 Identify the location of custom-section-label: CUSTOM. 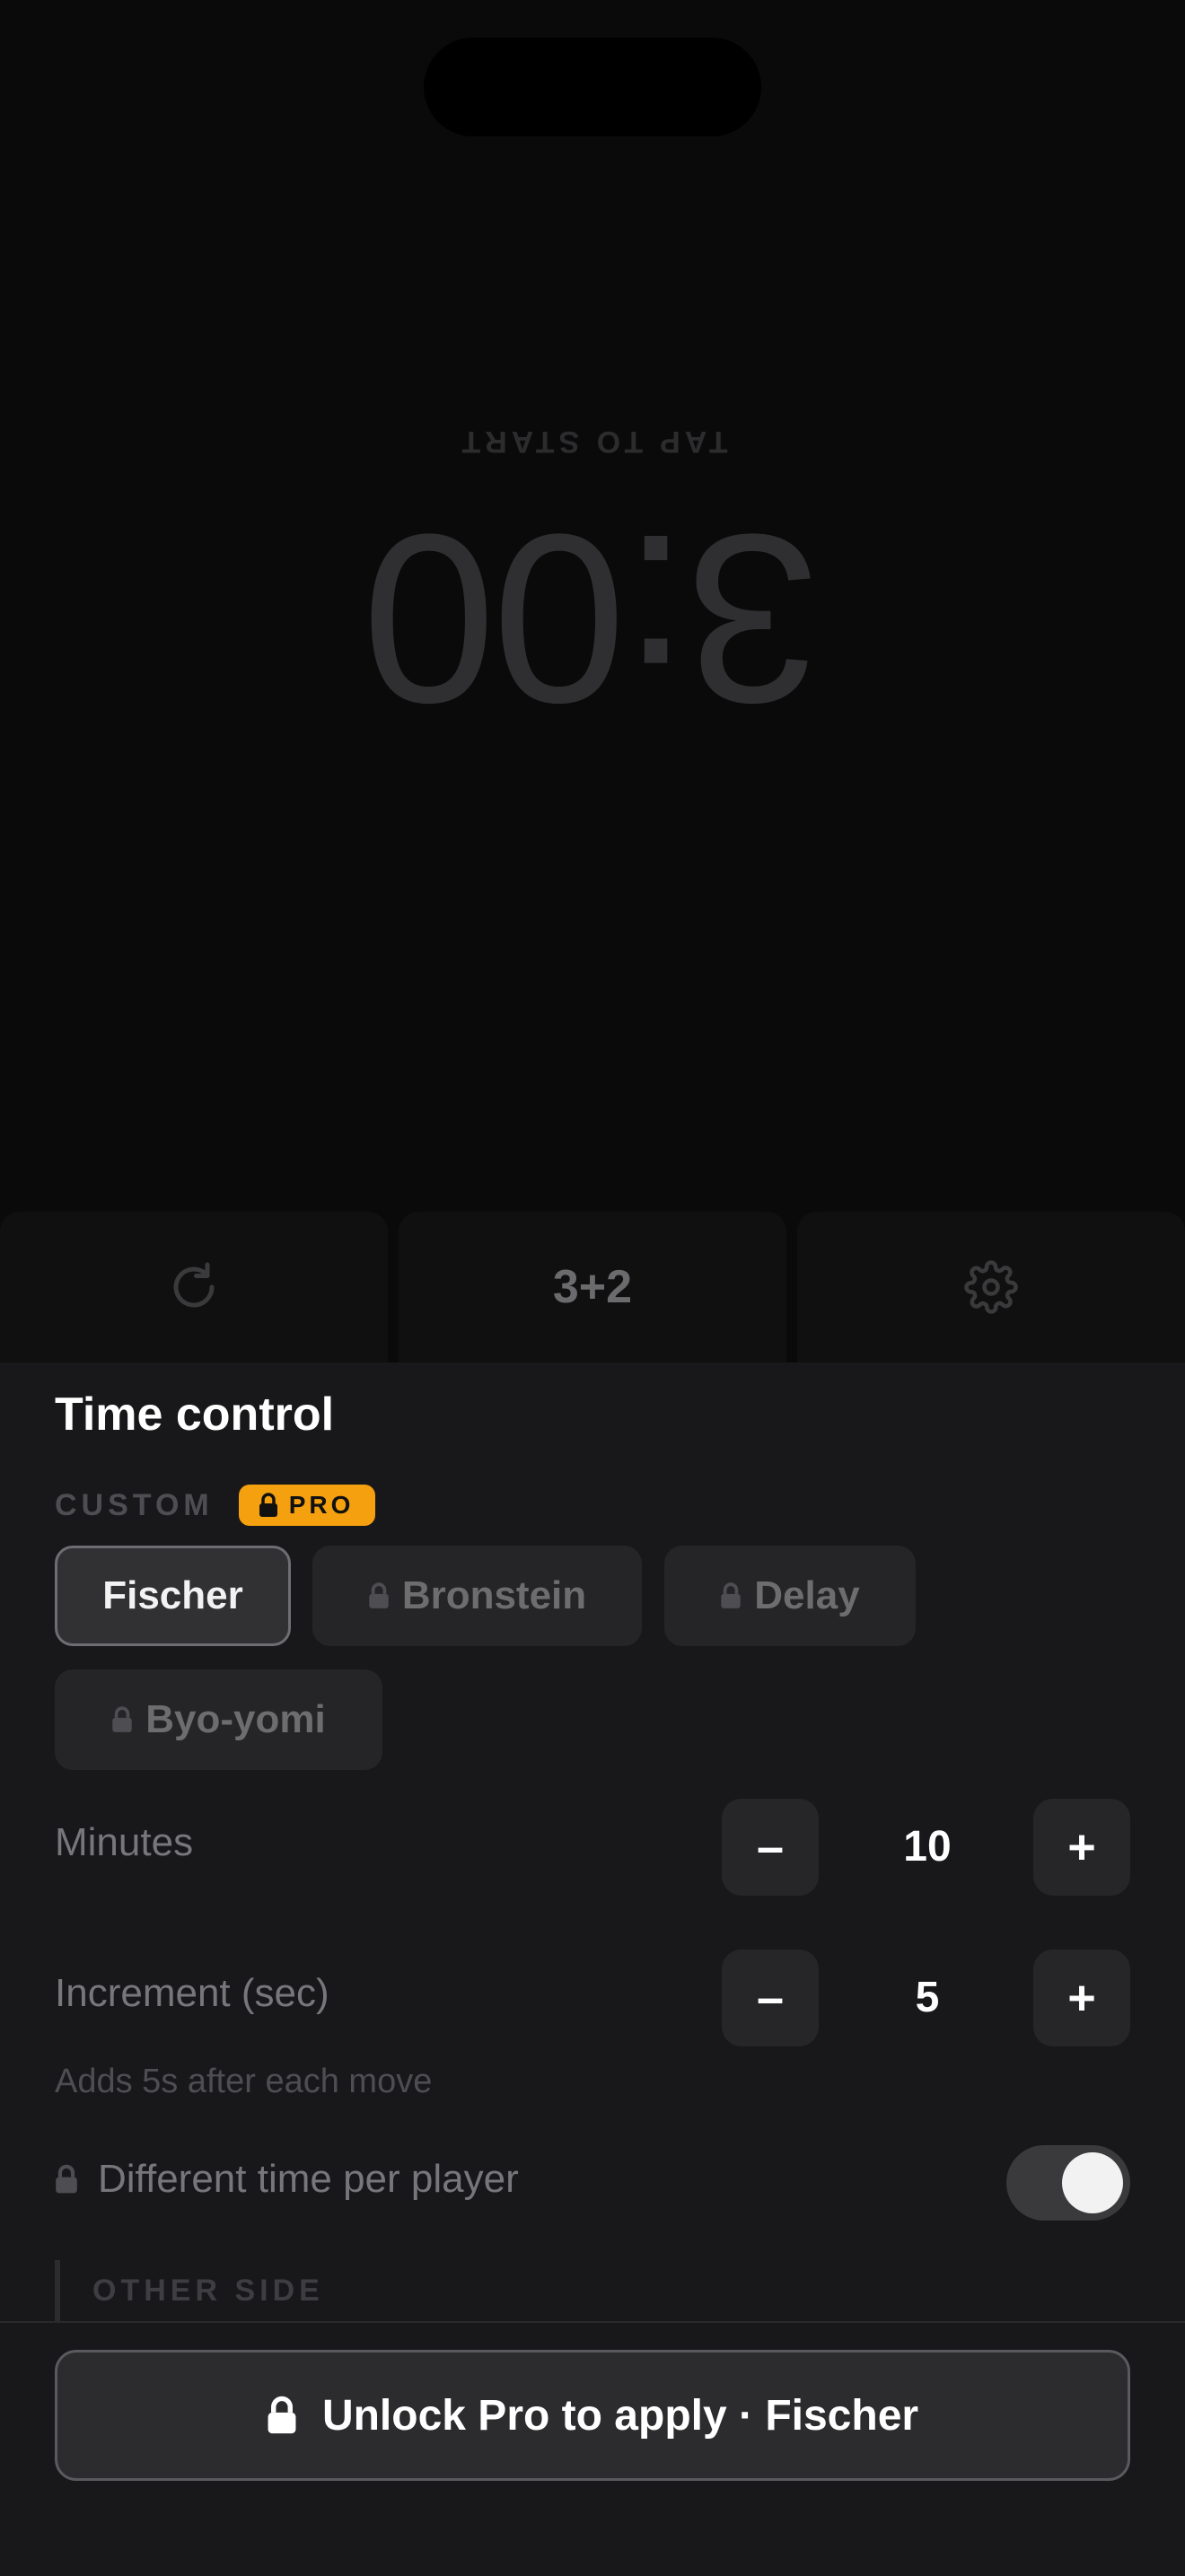
(134, 1504).